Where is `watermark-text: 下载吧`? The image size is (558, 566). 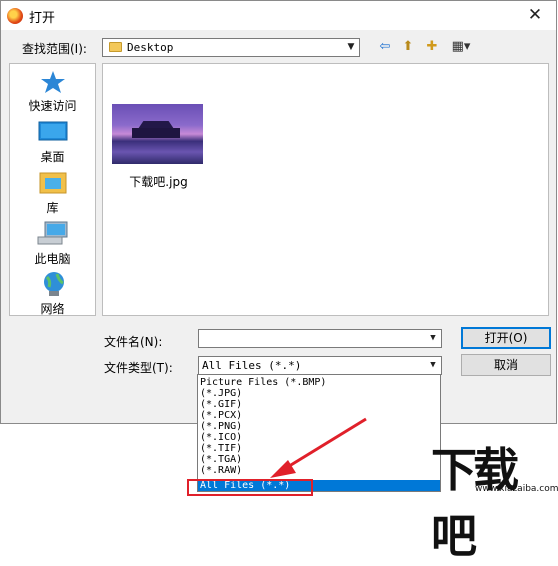
watermark-text: 下载吧 is located at coordinates (475, 503).